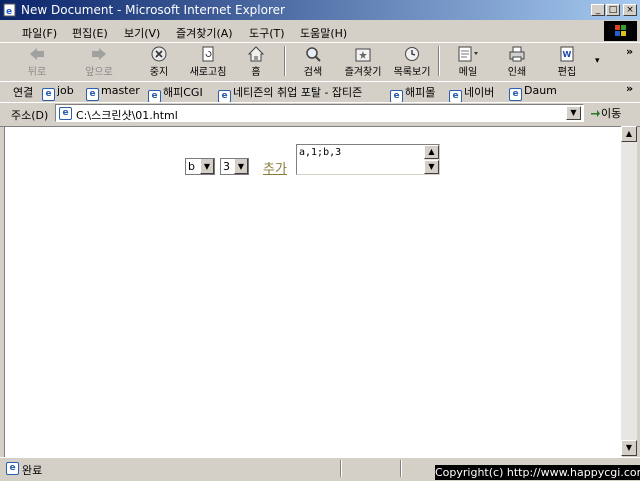  What do you see at coordinates (629, 291) in the screenshot?
I see `vertical-scrollbar: ▲ ▼` at bounding box center [629, 291].